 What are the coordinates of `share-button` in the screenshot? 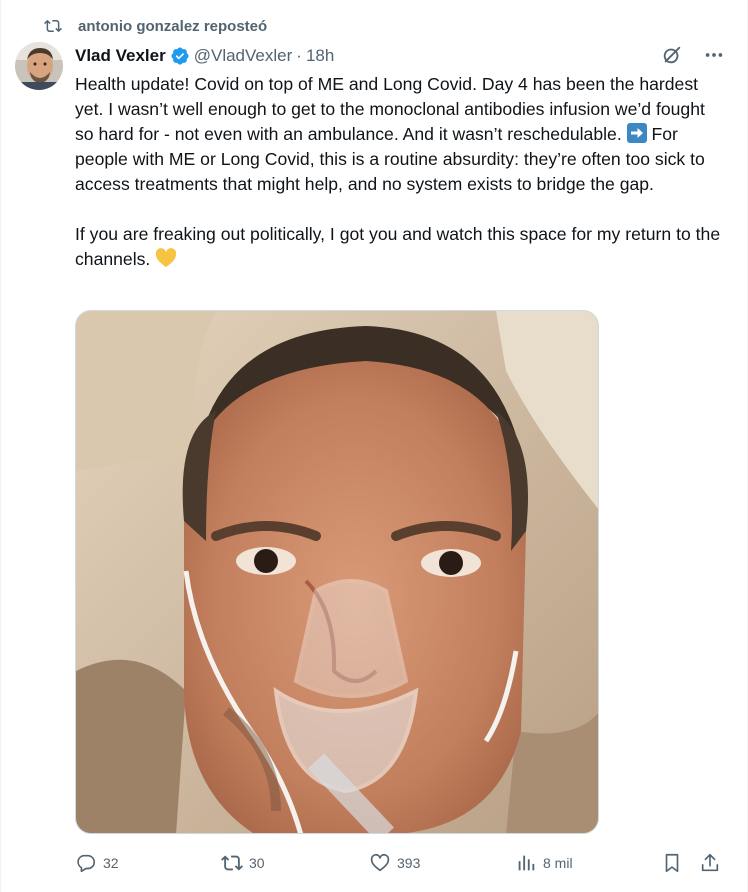 It's located at (713, 863).